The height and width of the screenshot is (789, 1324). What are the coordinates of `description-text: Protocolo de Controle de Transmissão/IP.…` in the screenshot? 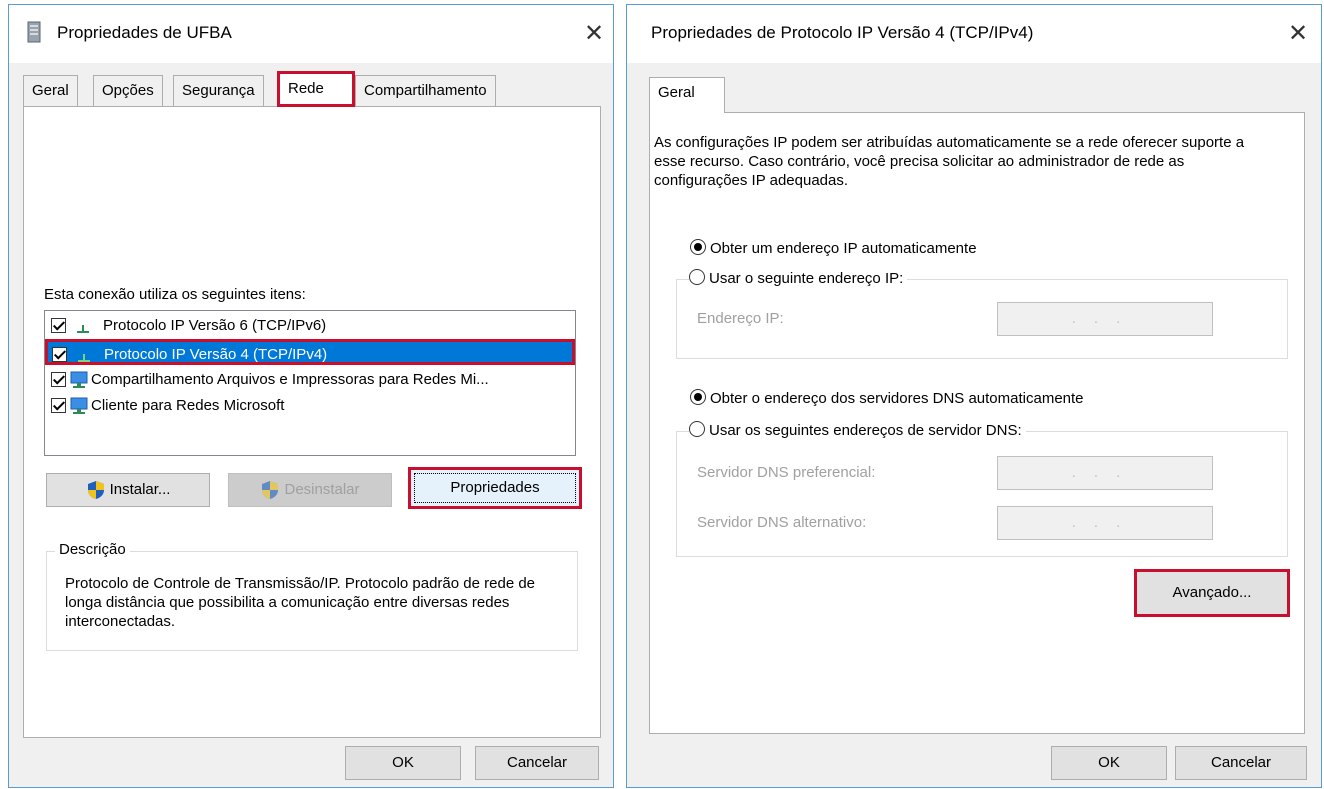 It's located at (300, 602).